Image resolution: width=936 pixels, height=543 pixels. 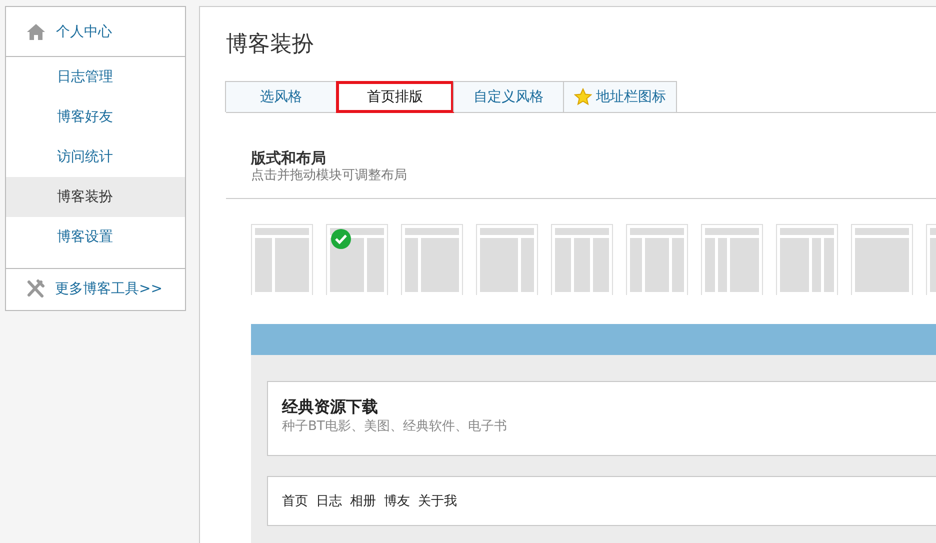 I want to click on blog-description: 种子BT电影、美图、经典软件、电子书, so click(x=395, y=427).